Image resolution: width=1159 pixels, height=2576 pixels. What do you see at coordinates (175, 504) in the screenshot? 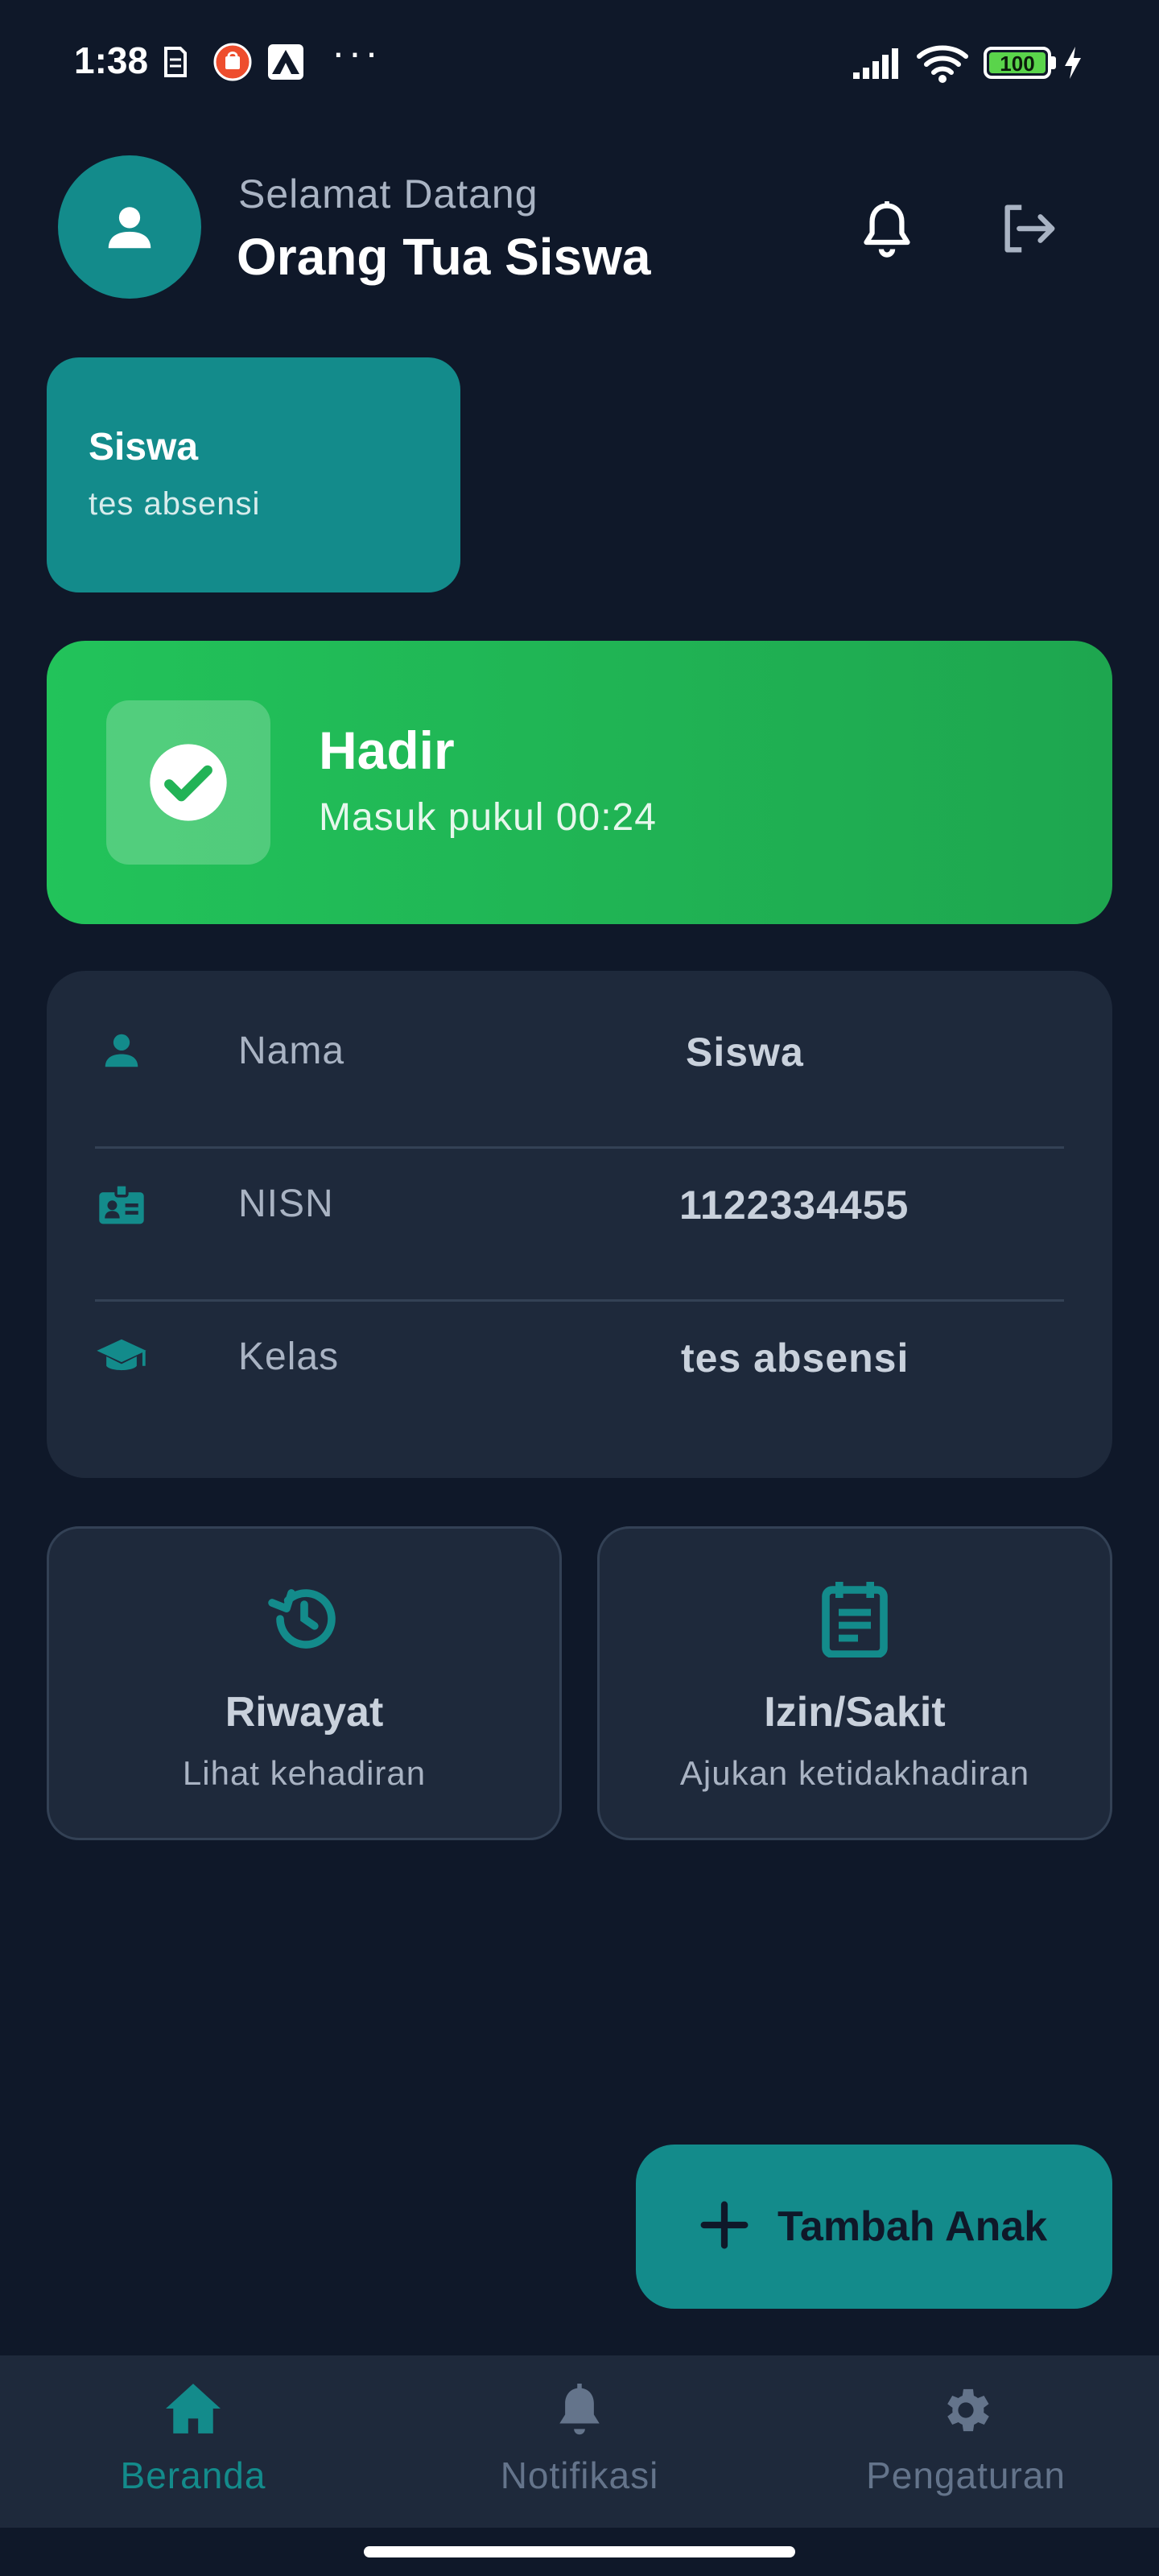
I see `child-class: tes absensi` at bounding box center [175, 504].